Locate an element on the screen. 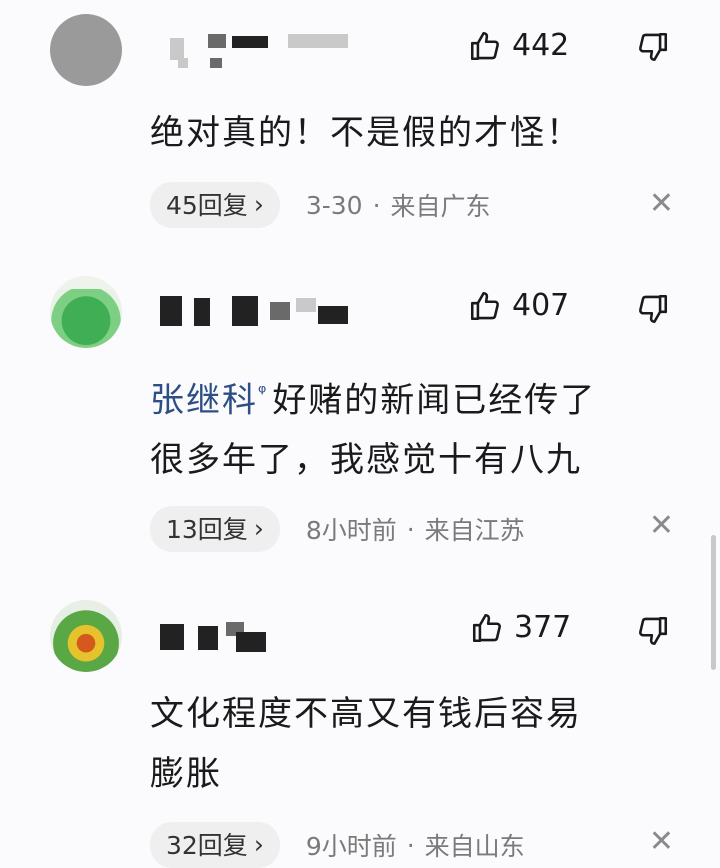 This screenshot has width=720, height=868. comment-text-line: 很多年了，我感觉十有八九 is located at coordinates (366, 460).